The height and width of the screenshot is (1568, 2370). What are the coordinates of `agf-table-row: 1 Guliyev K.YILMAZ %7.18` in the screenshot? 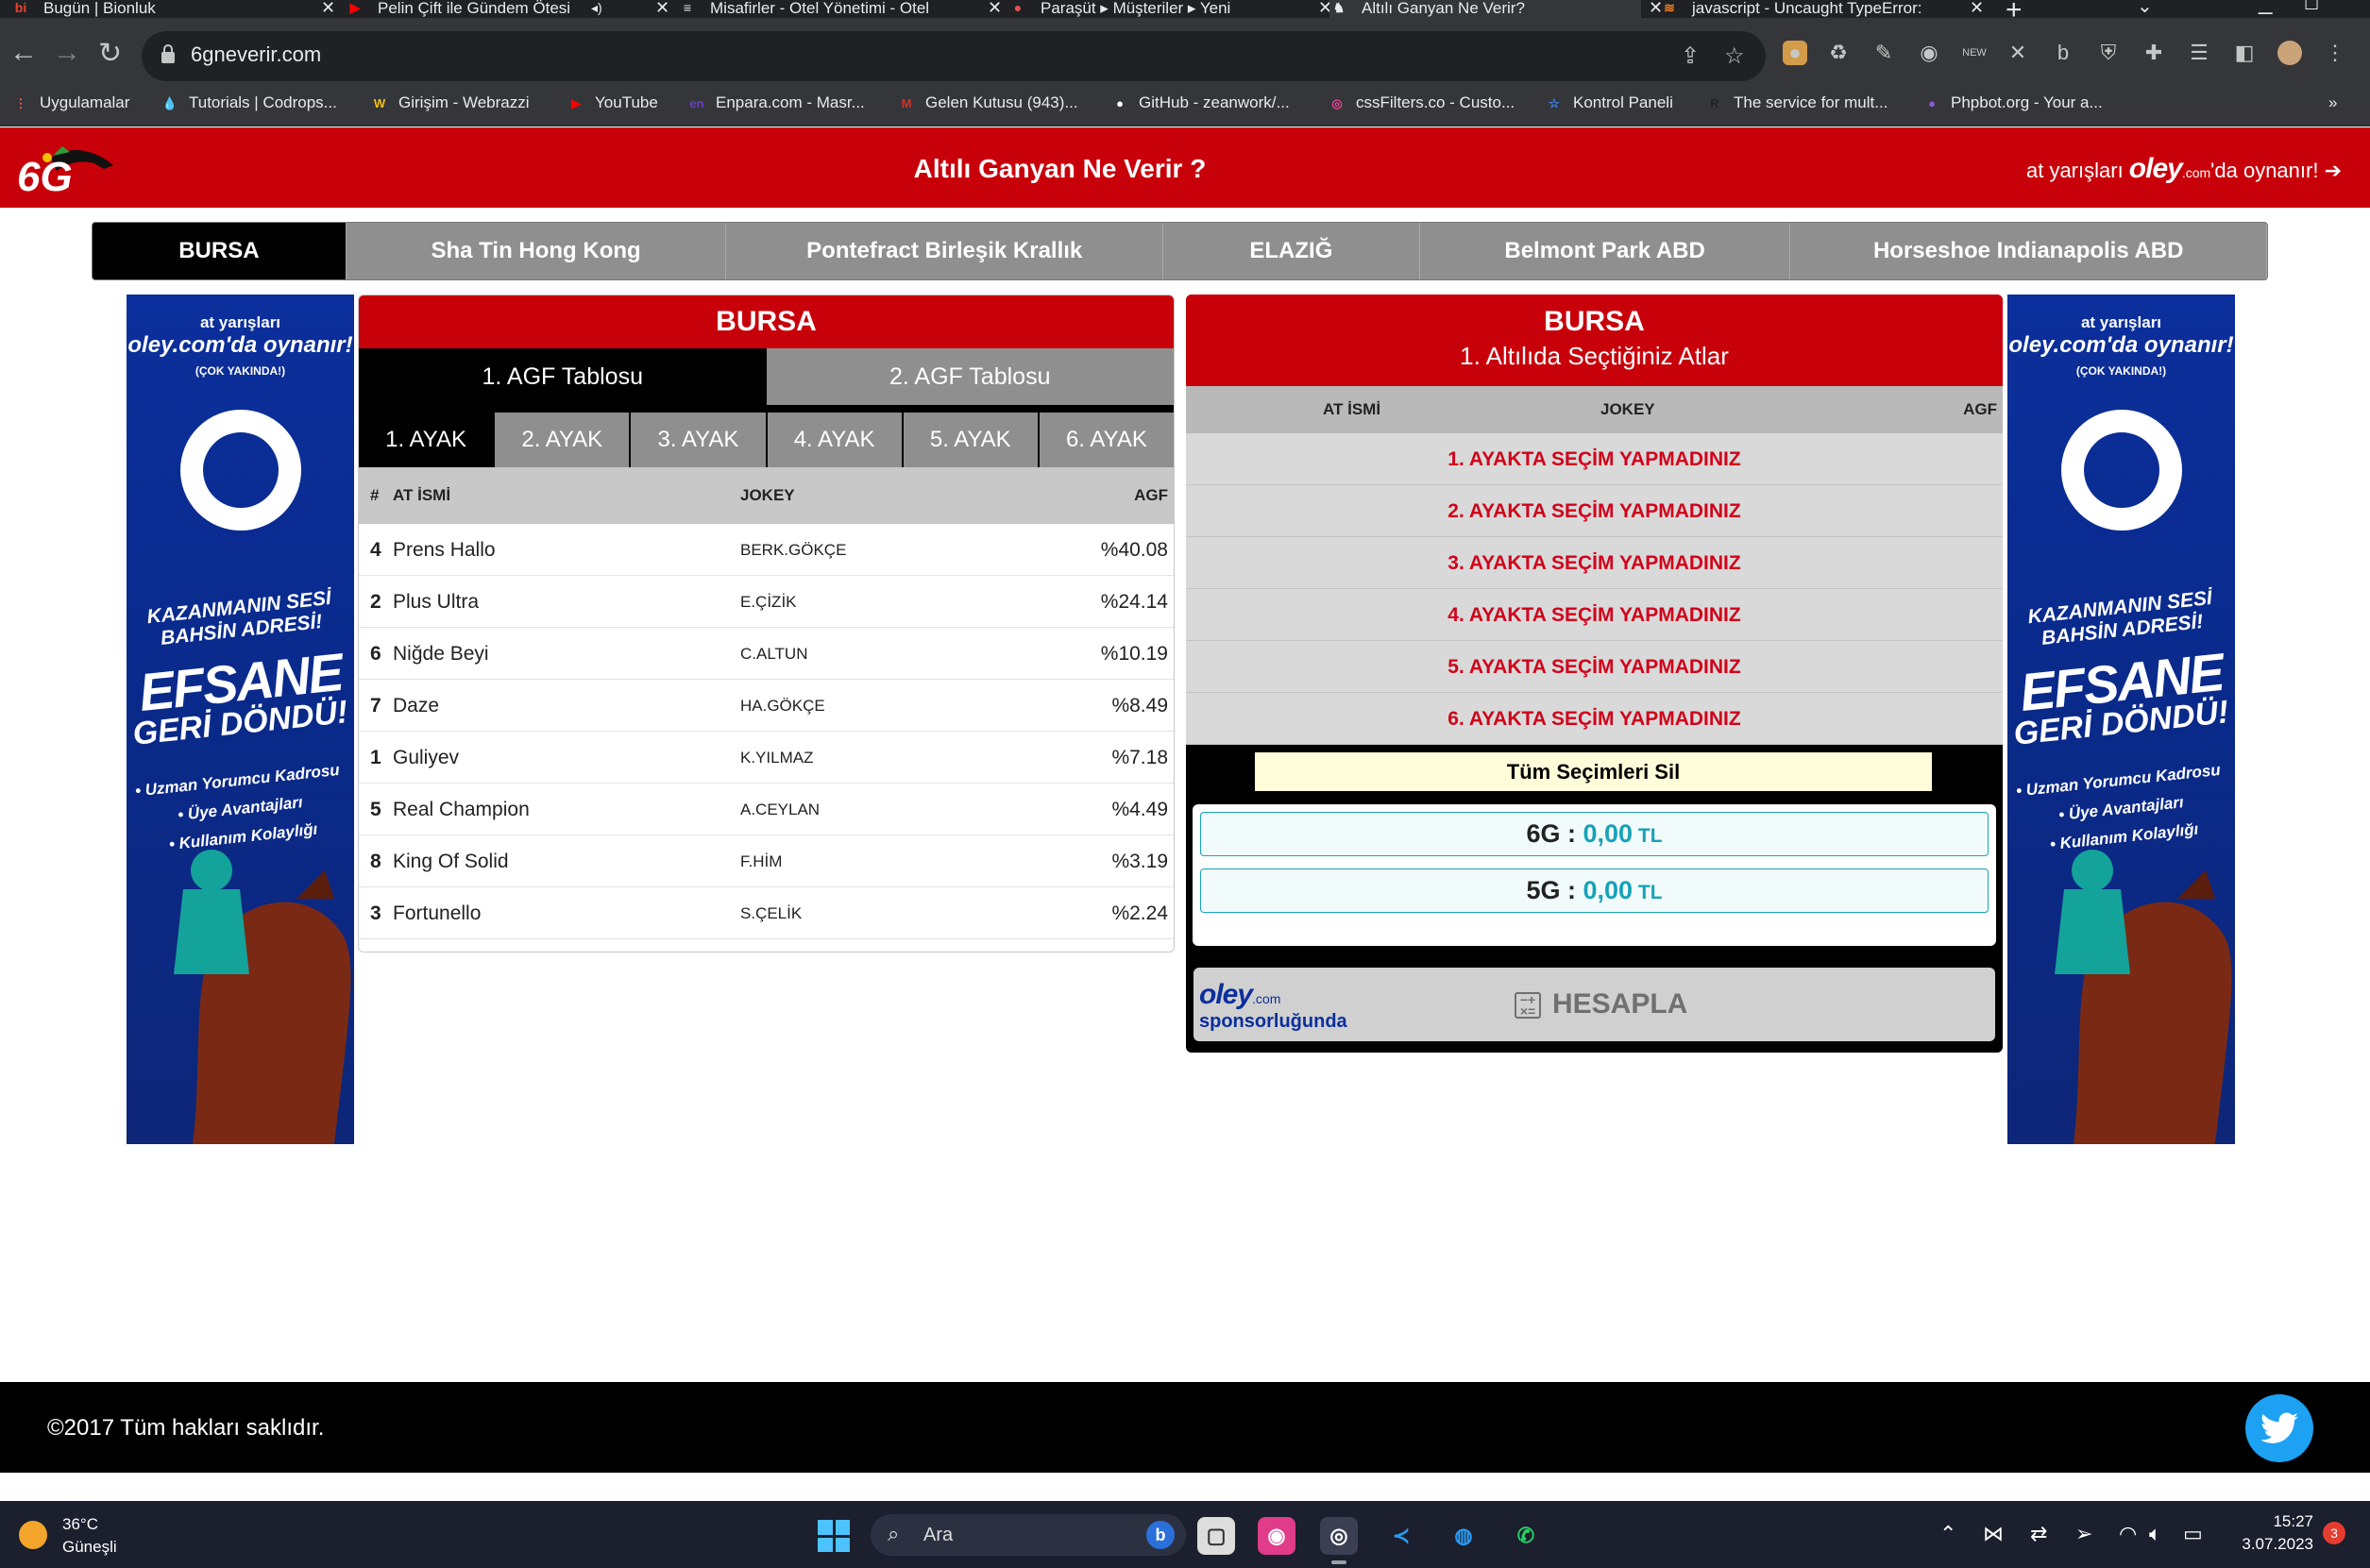 It's located at (766, 758).